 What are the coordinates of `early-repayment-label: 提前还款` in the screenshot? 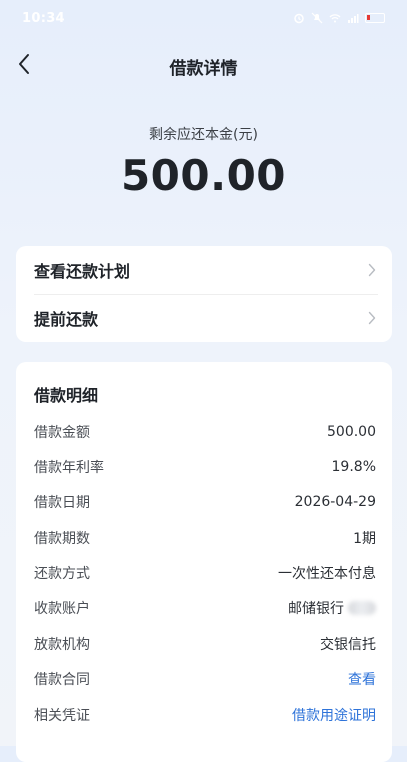 It's located at (66, 319).